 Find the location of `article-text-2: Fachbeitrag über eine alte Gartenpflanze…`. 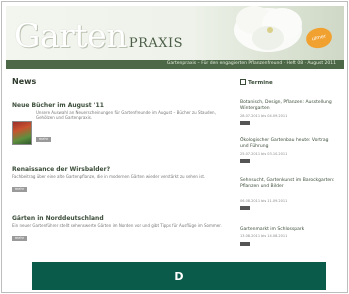

article-text-2: Fachbeitrag über eine alte Gartenpflanze… is located at coordinates (109, 176).